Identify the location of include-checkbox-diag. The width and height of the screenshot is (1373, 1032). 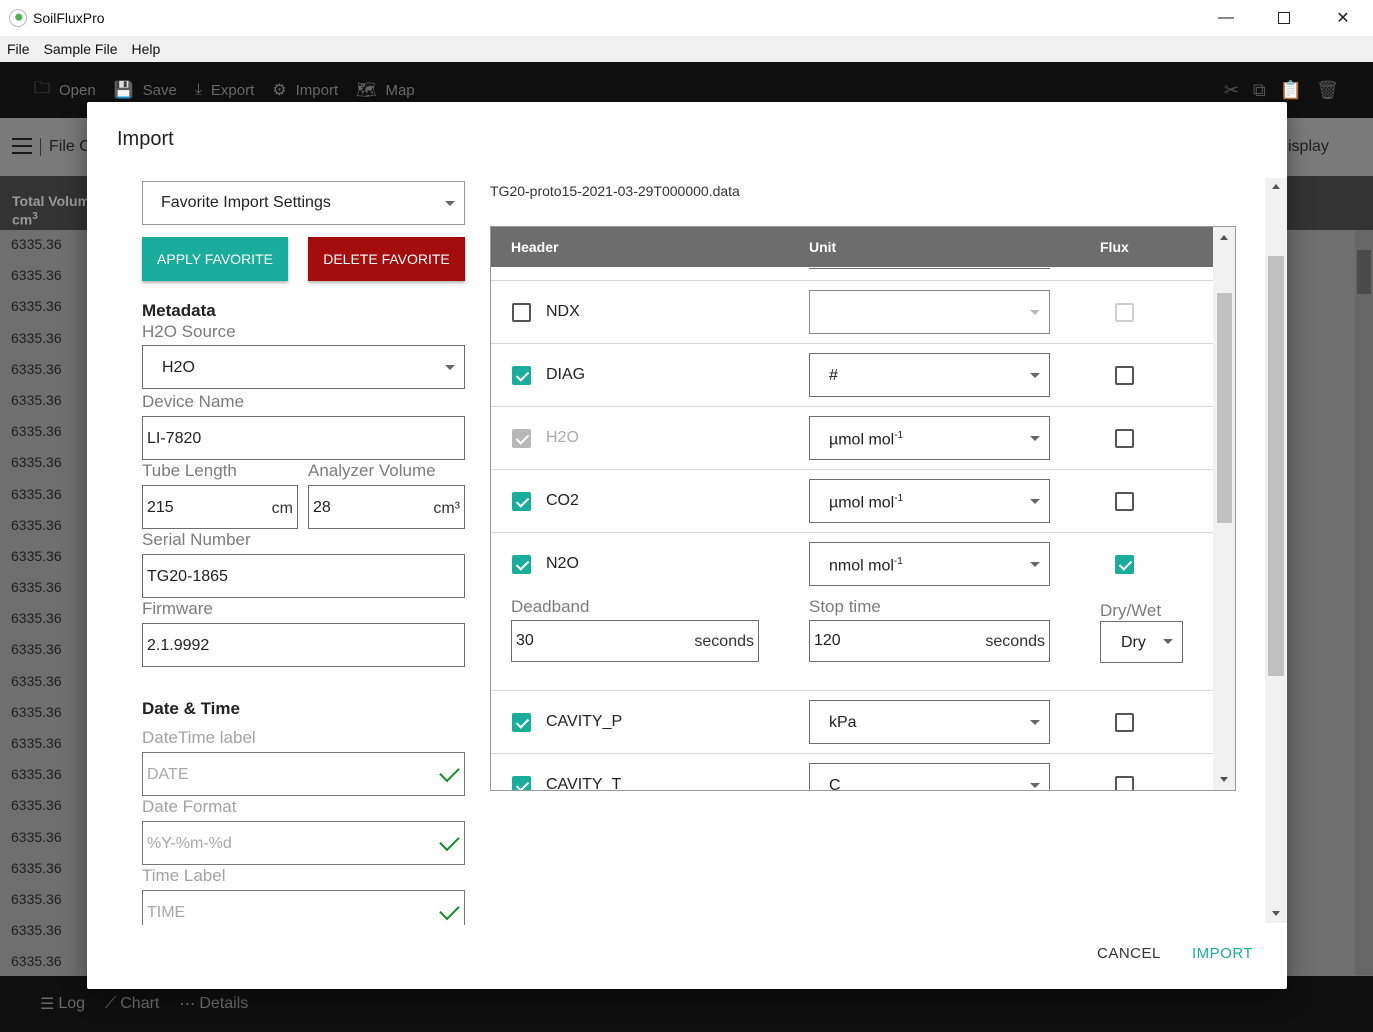
(521, 375).